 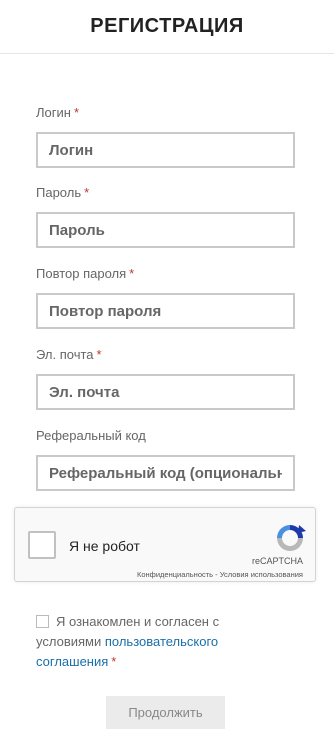 What do you see at coordinates (165, 473) in the screenshot?
I see `referral-input` at bounding box center [165, 473].